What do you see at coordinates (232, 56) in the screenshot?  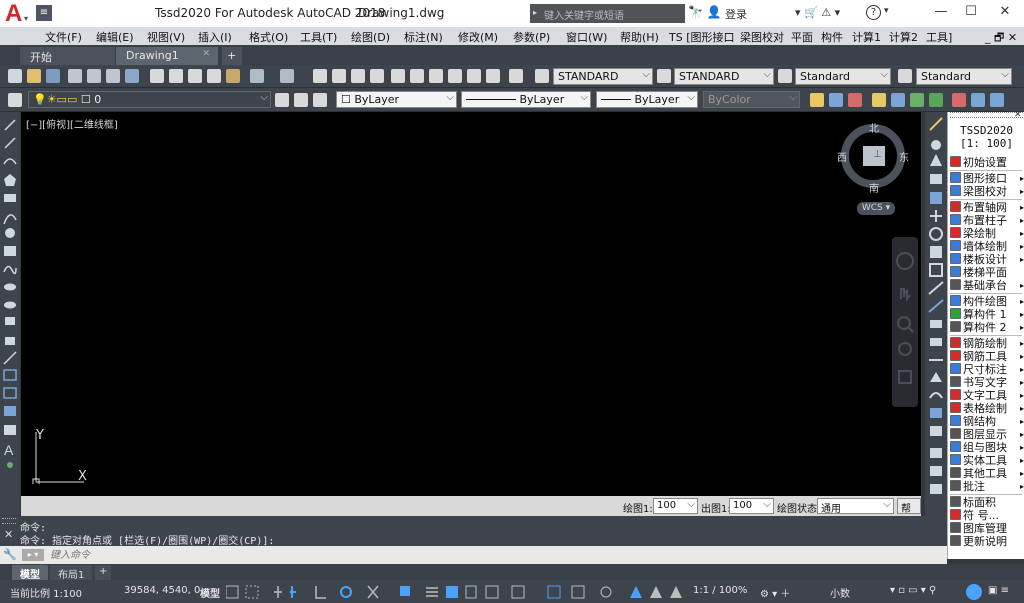 I see `new-tab-button: +` at bounding box center [232, 56].